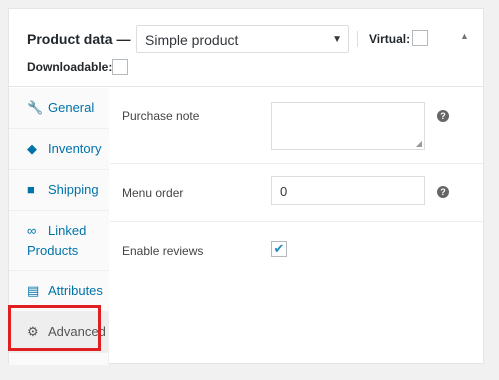 The height and width of the screenshot is (380, 499). What do you see at coordinates (390, 39) in the screenshot?
I see `virtual-label: Virtual:` at bounding box center [390, 39].